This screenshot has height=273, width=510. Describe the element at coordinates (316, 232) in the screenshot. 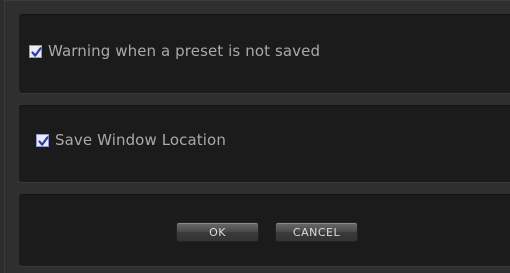

I see `cancel-button: CANCEL` at that location.